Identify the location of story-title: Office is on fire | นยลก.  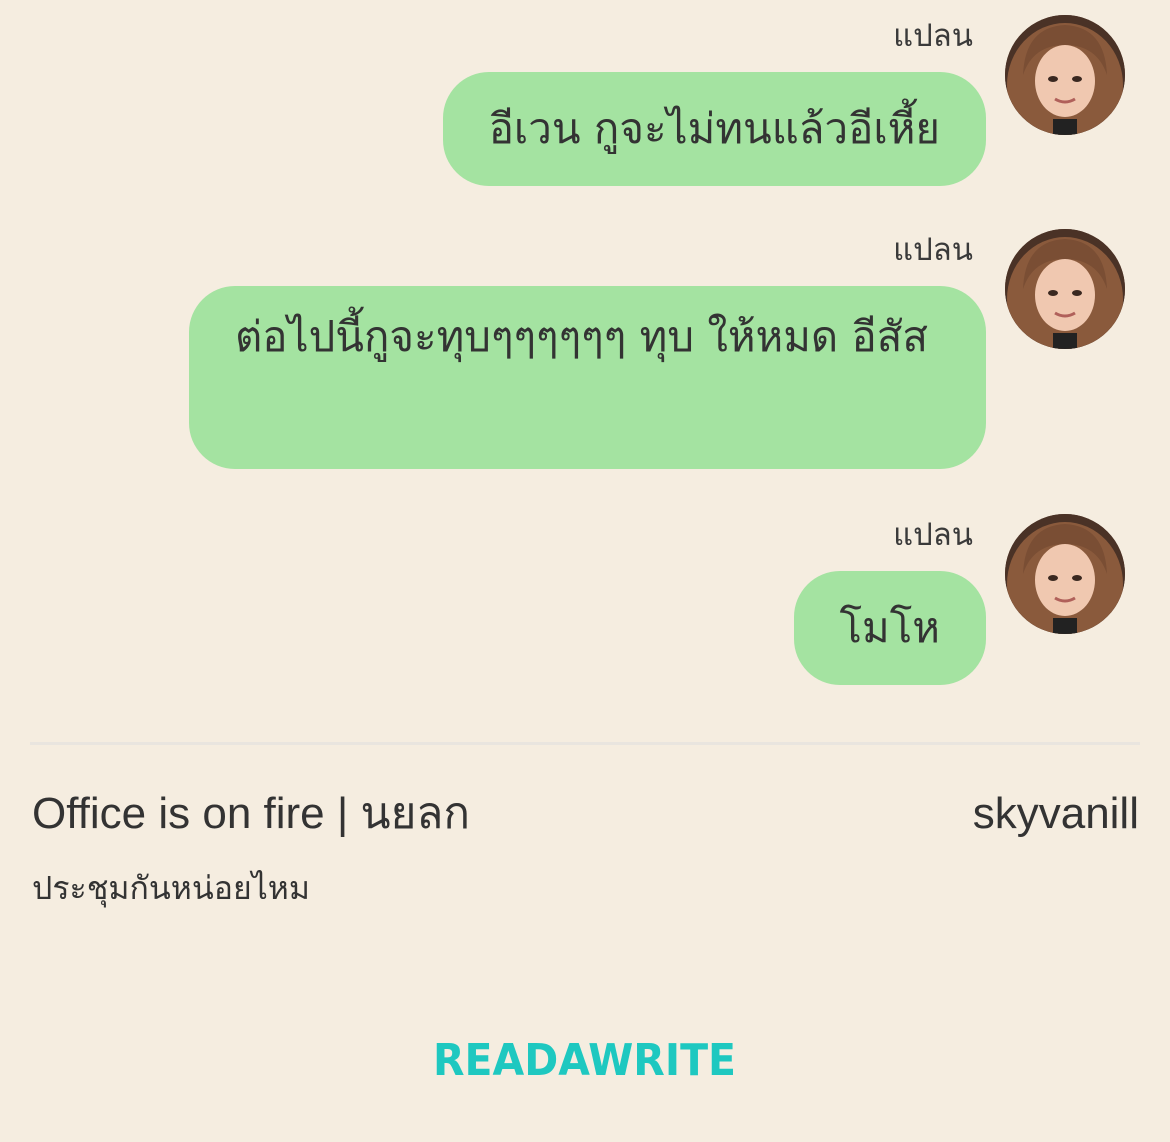
(251, 814).